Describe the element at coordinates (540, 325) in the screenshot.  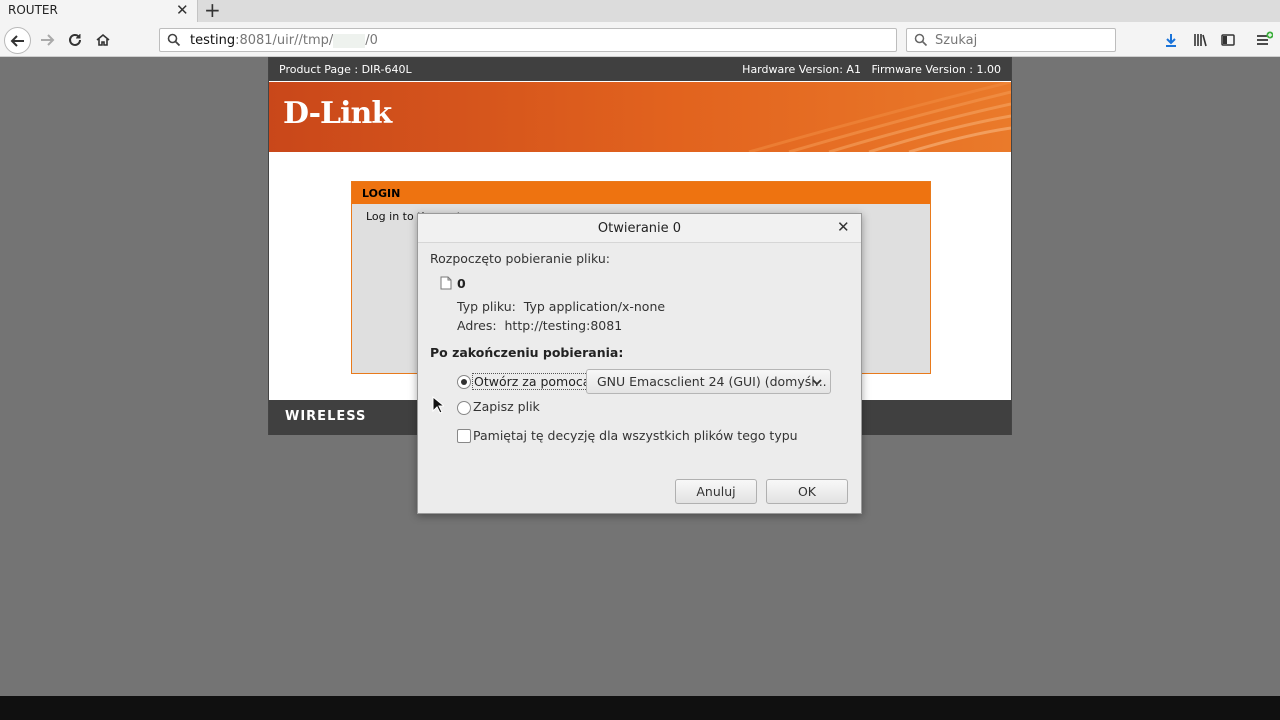
I see `file-address: Adres: http://testing:8081` at that location.